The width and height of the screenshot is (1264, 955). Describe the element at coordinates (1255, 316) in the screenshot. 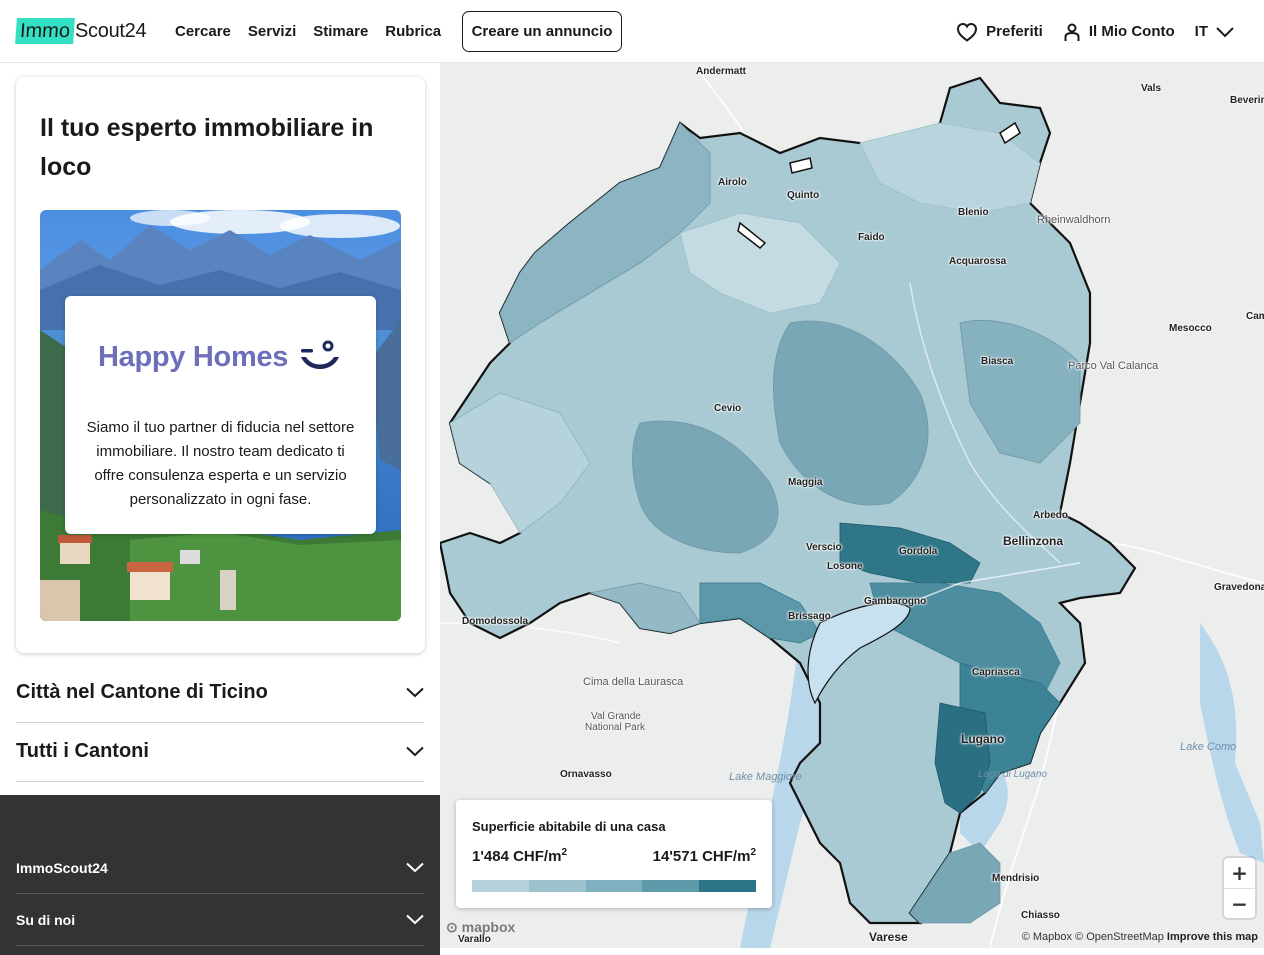

I see `place-label: Cam` at that location.